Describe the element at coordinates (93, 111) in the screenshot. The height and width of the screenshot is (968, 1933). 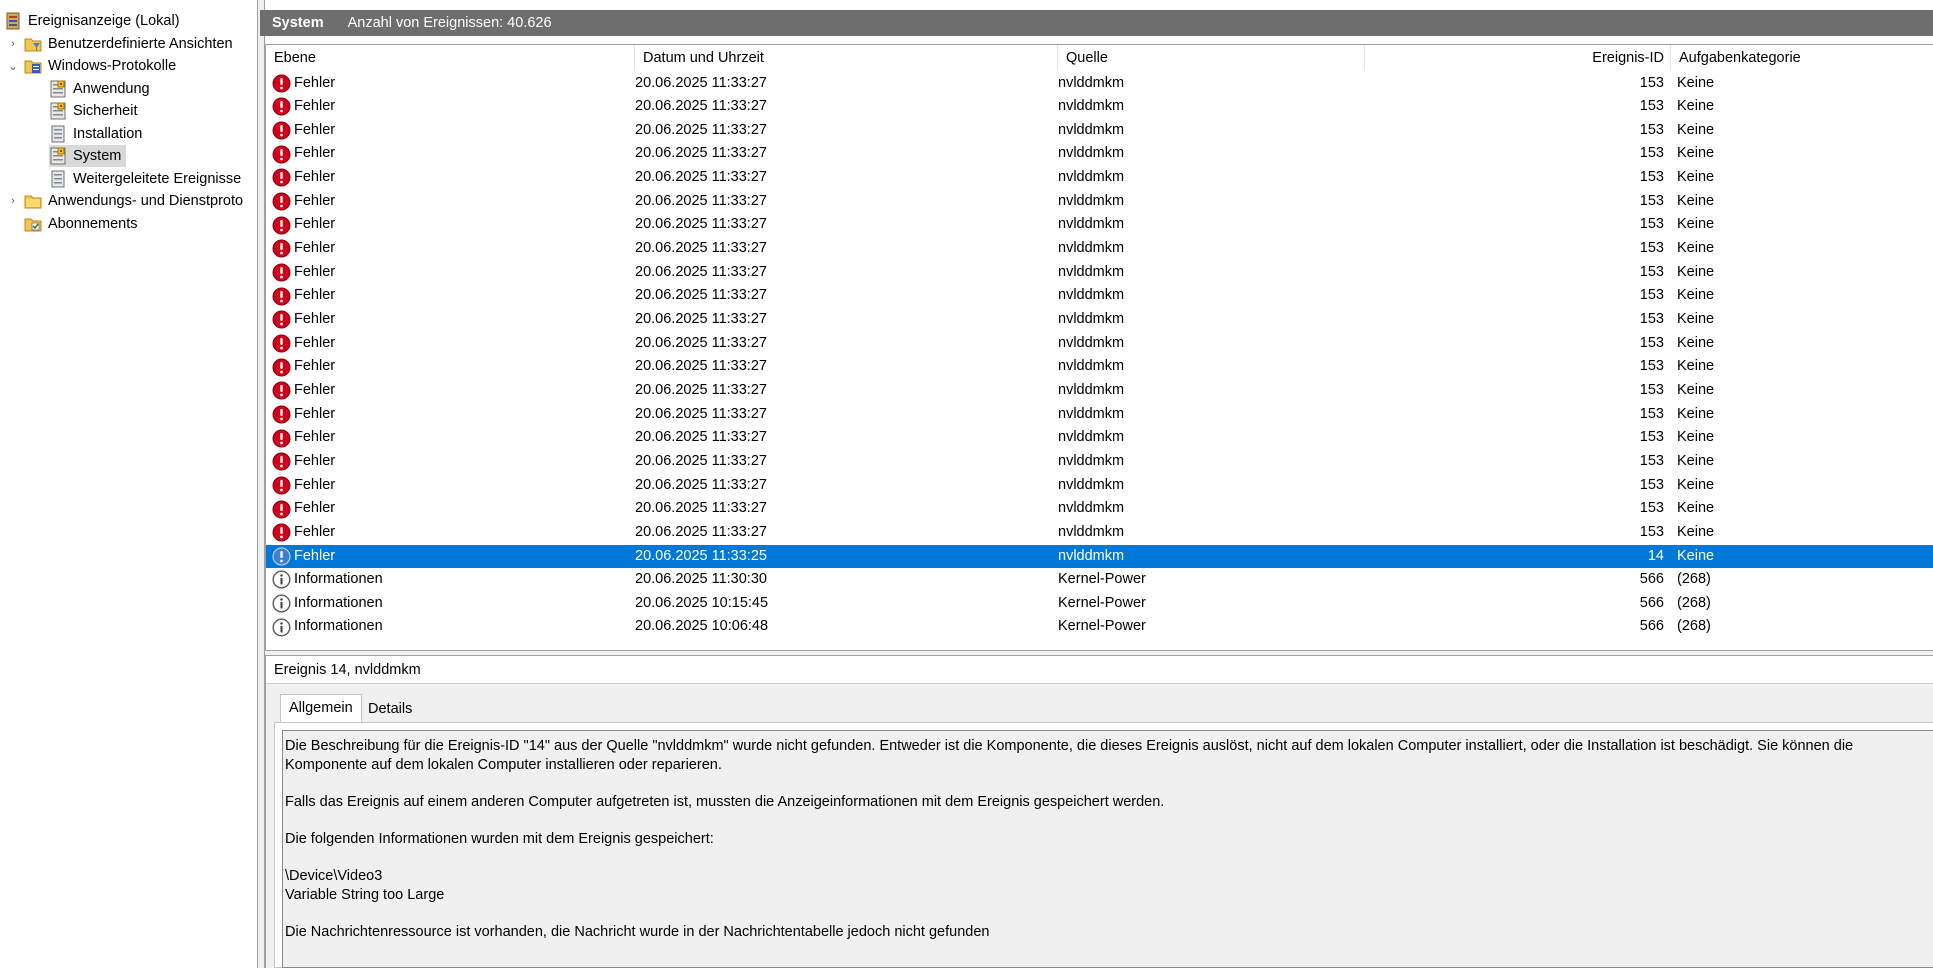
I see `tree-item-sicherheit: Sicherheit` at that location.